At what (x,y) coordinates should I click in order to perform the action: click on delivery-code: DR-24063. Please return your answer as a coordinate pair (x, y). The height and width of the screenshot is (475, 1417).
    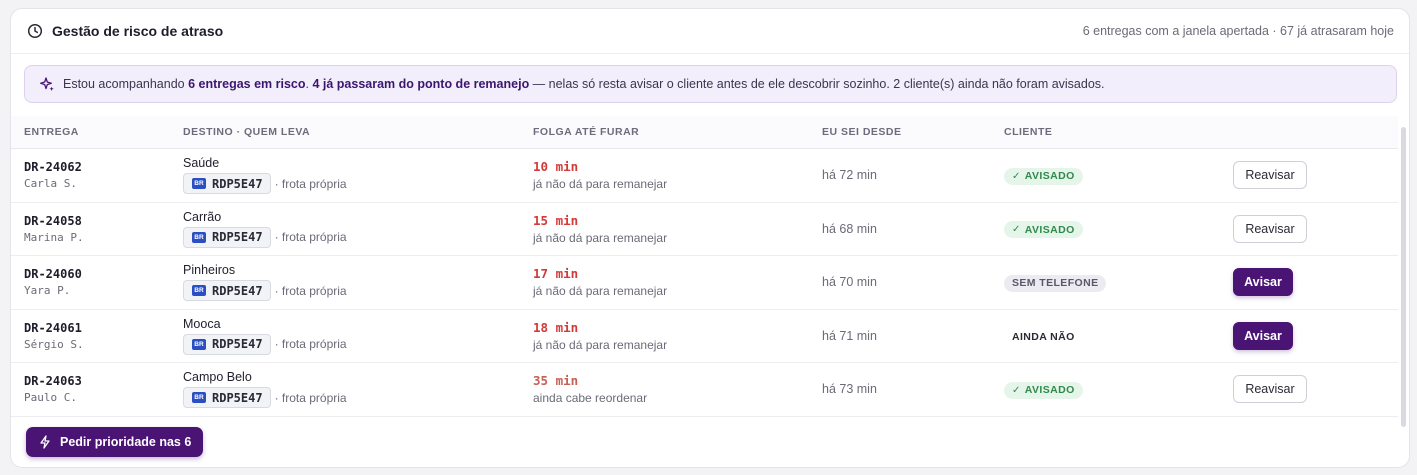
    Looking at the image, I should click on (53, 381).